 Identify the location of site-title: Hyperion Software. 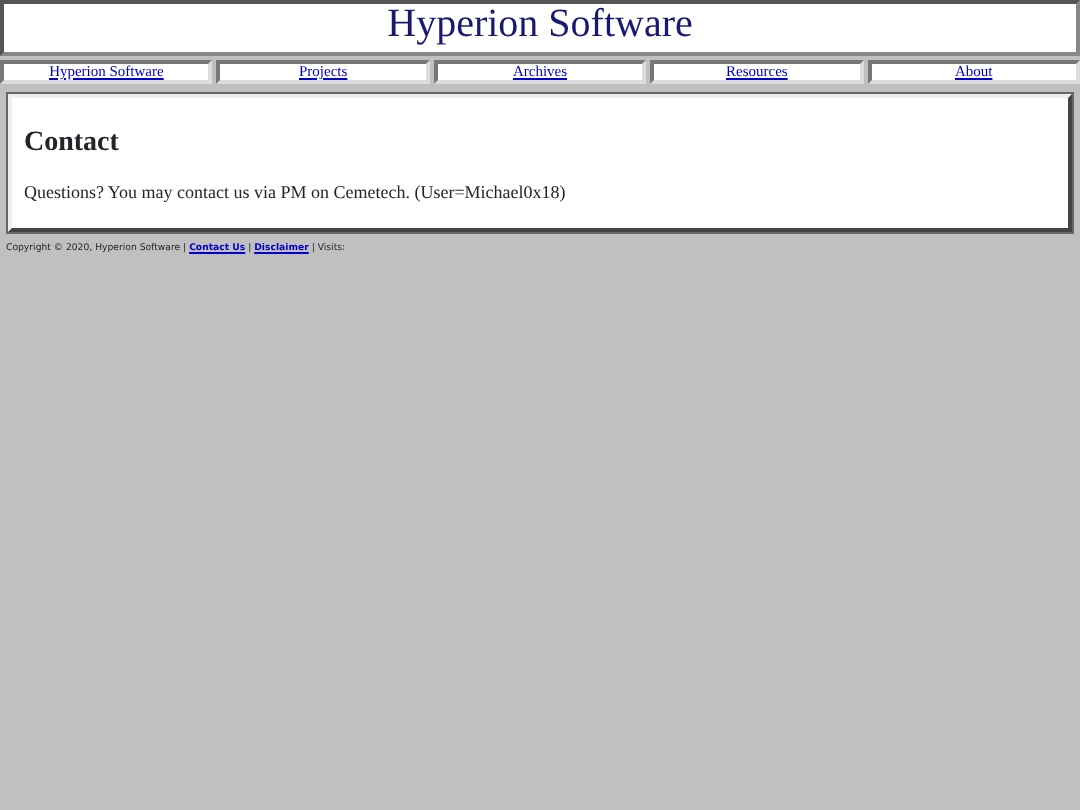
(540, 25).